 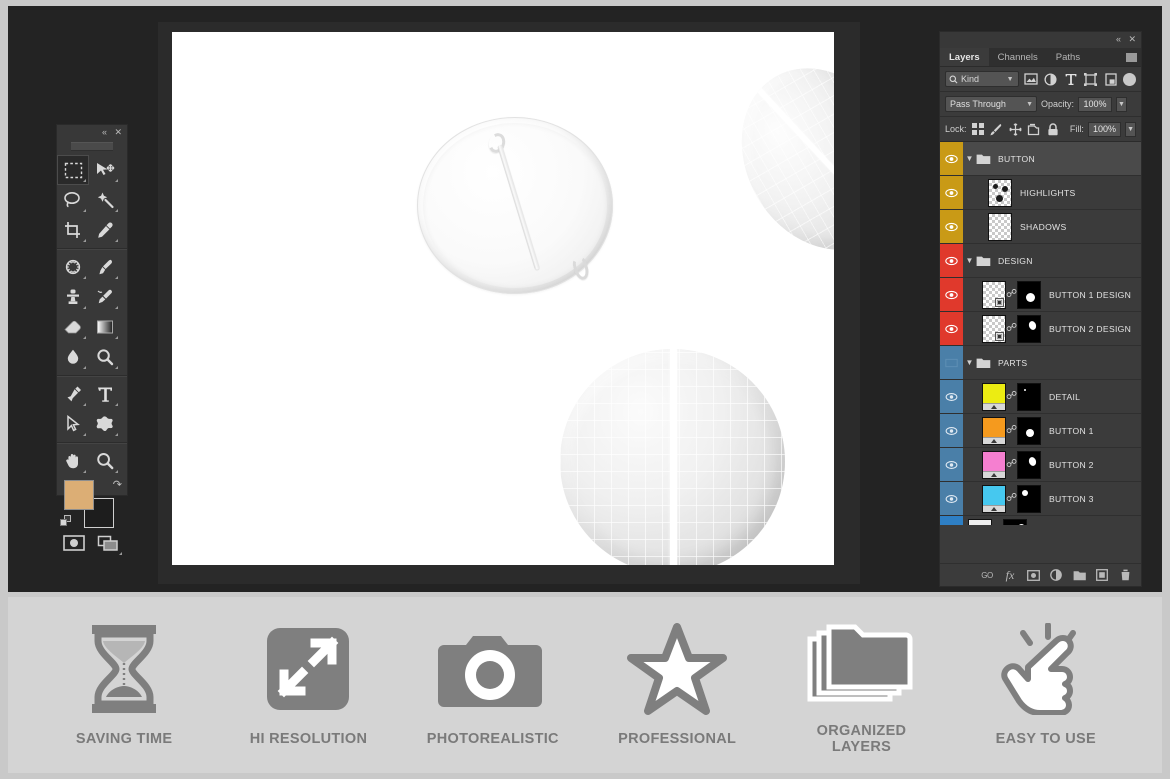 What do you see at coordinates (1130, 79) in the screenshot?
I see `filter-enable-toggle` at bounding box center [1130, 79].